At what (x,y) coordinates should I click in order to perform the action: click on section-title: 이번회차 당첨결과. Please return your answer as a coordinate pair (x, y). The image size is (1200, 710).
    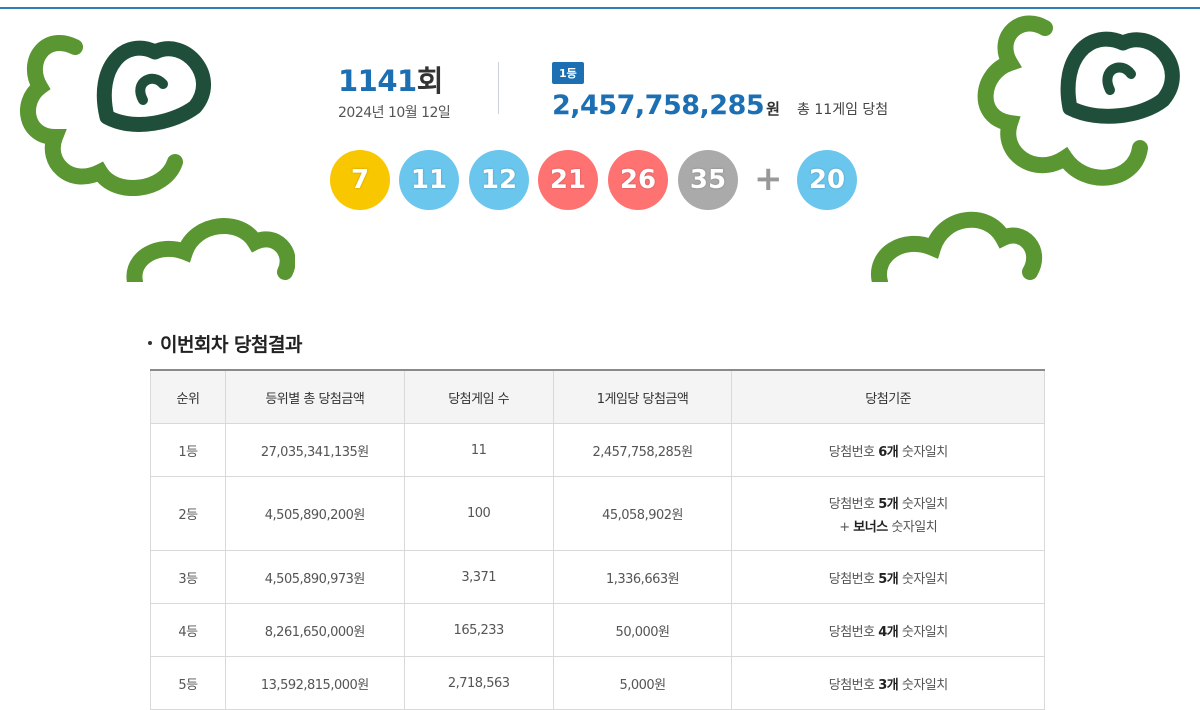
    Looking at the image, I should click on (225, 343).